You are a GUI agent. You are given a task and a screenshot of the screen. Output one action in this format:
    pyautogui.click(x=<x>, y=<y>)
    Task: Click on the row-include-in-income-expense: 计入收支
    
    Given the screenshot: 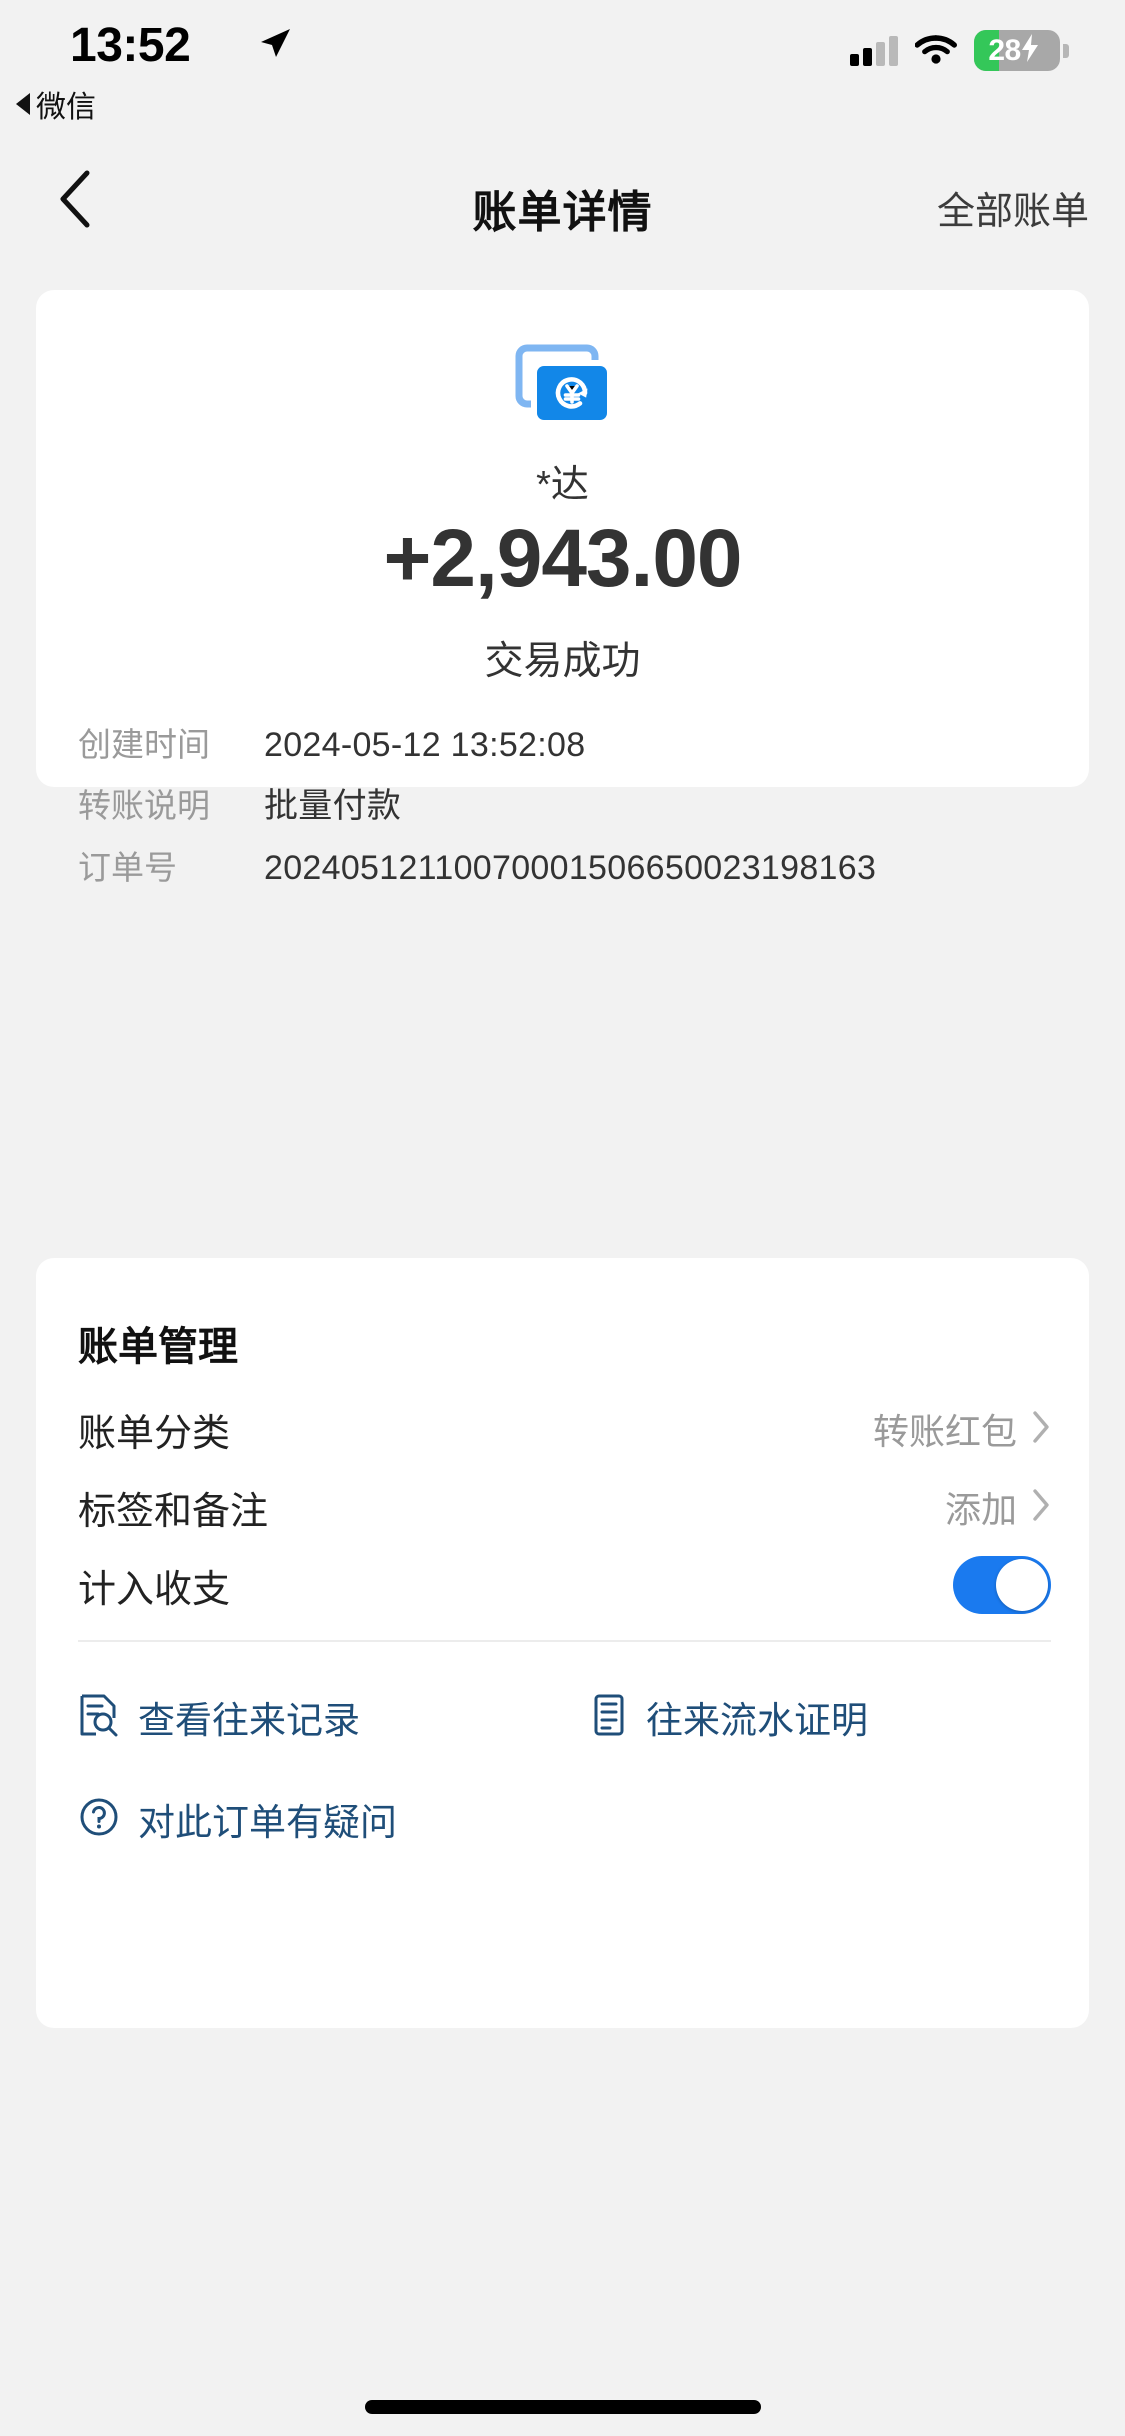 What is the action you would take?
    pyautogui.click(x=564, y=1585)
    